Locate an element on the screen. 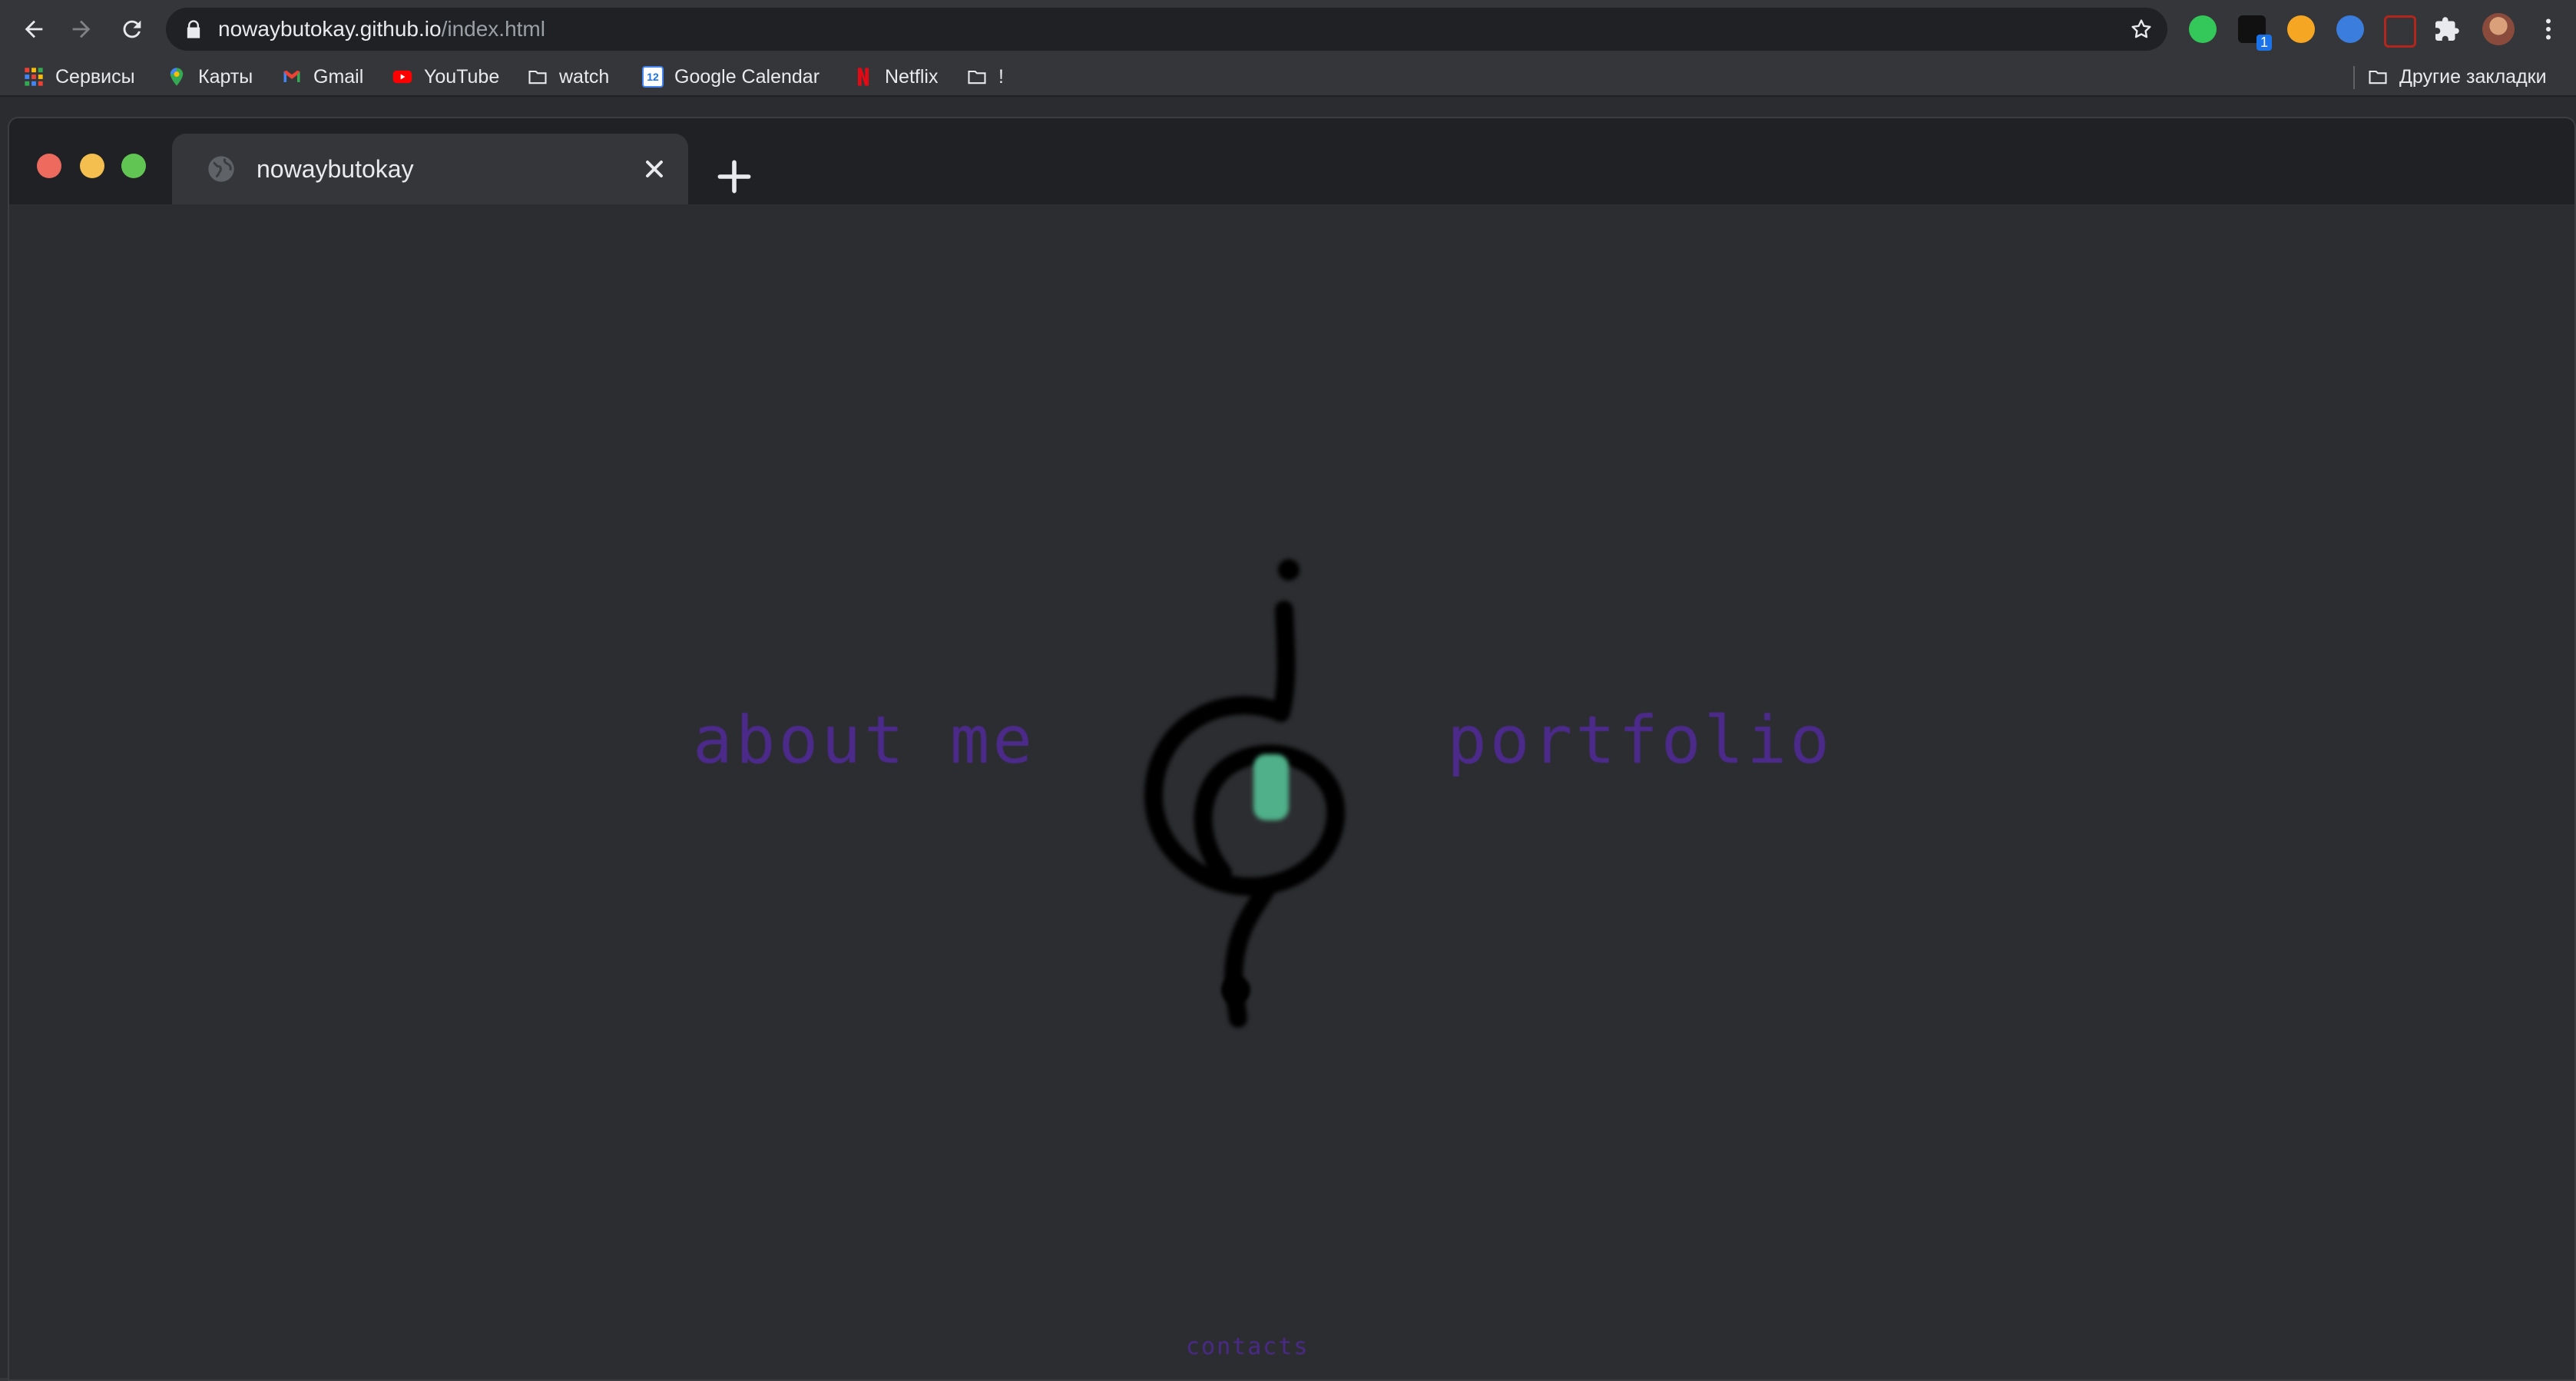 Image resolution: width=2576 pixels, height=1381 pixels. video-extension-icon is located at coordinates (2400, 31).